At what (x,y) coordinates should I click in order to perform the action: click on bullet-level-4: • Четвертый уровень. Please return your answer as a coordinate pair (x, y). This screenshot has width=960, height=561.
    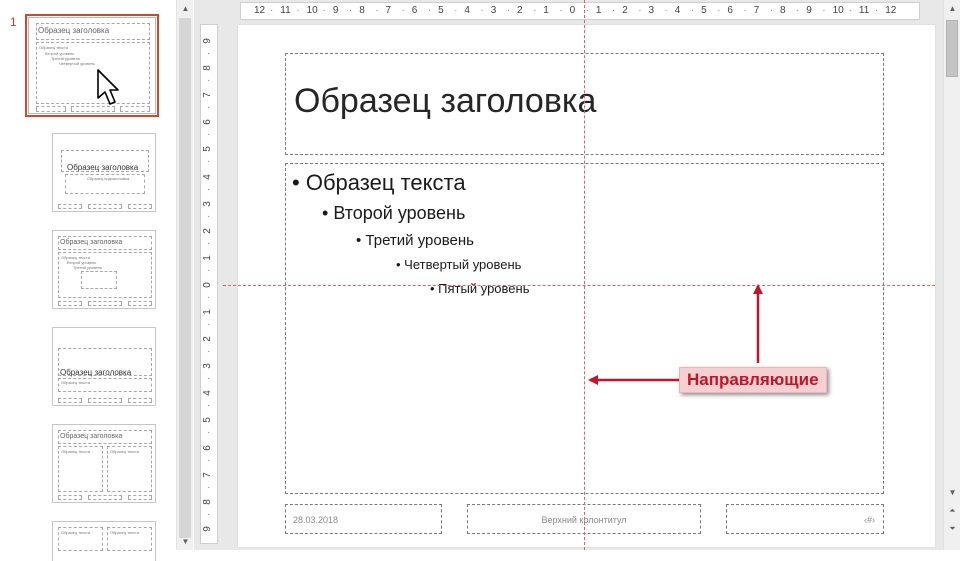
    Looking at the image, I should click on (459, 264).